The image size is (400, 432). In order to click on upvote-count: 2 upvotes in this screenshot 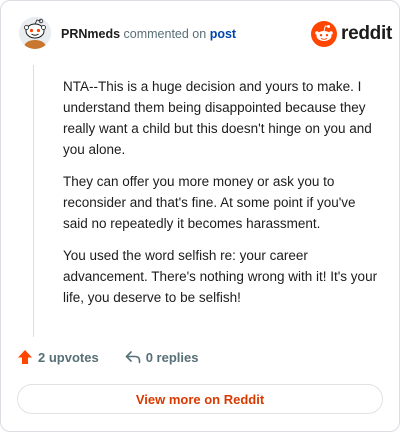, I will do `click(68, 357)`.